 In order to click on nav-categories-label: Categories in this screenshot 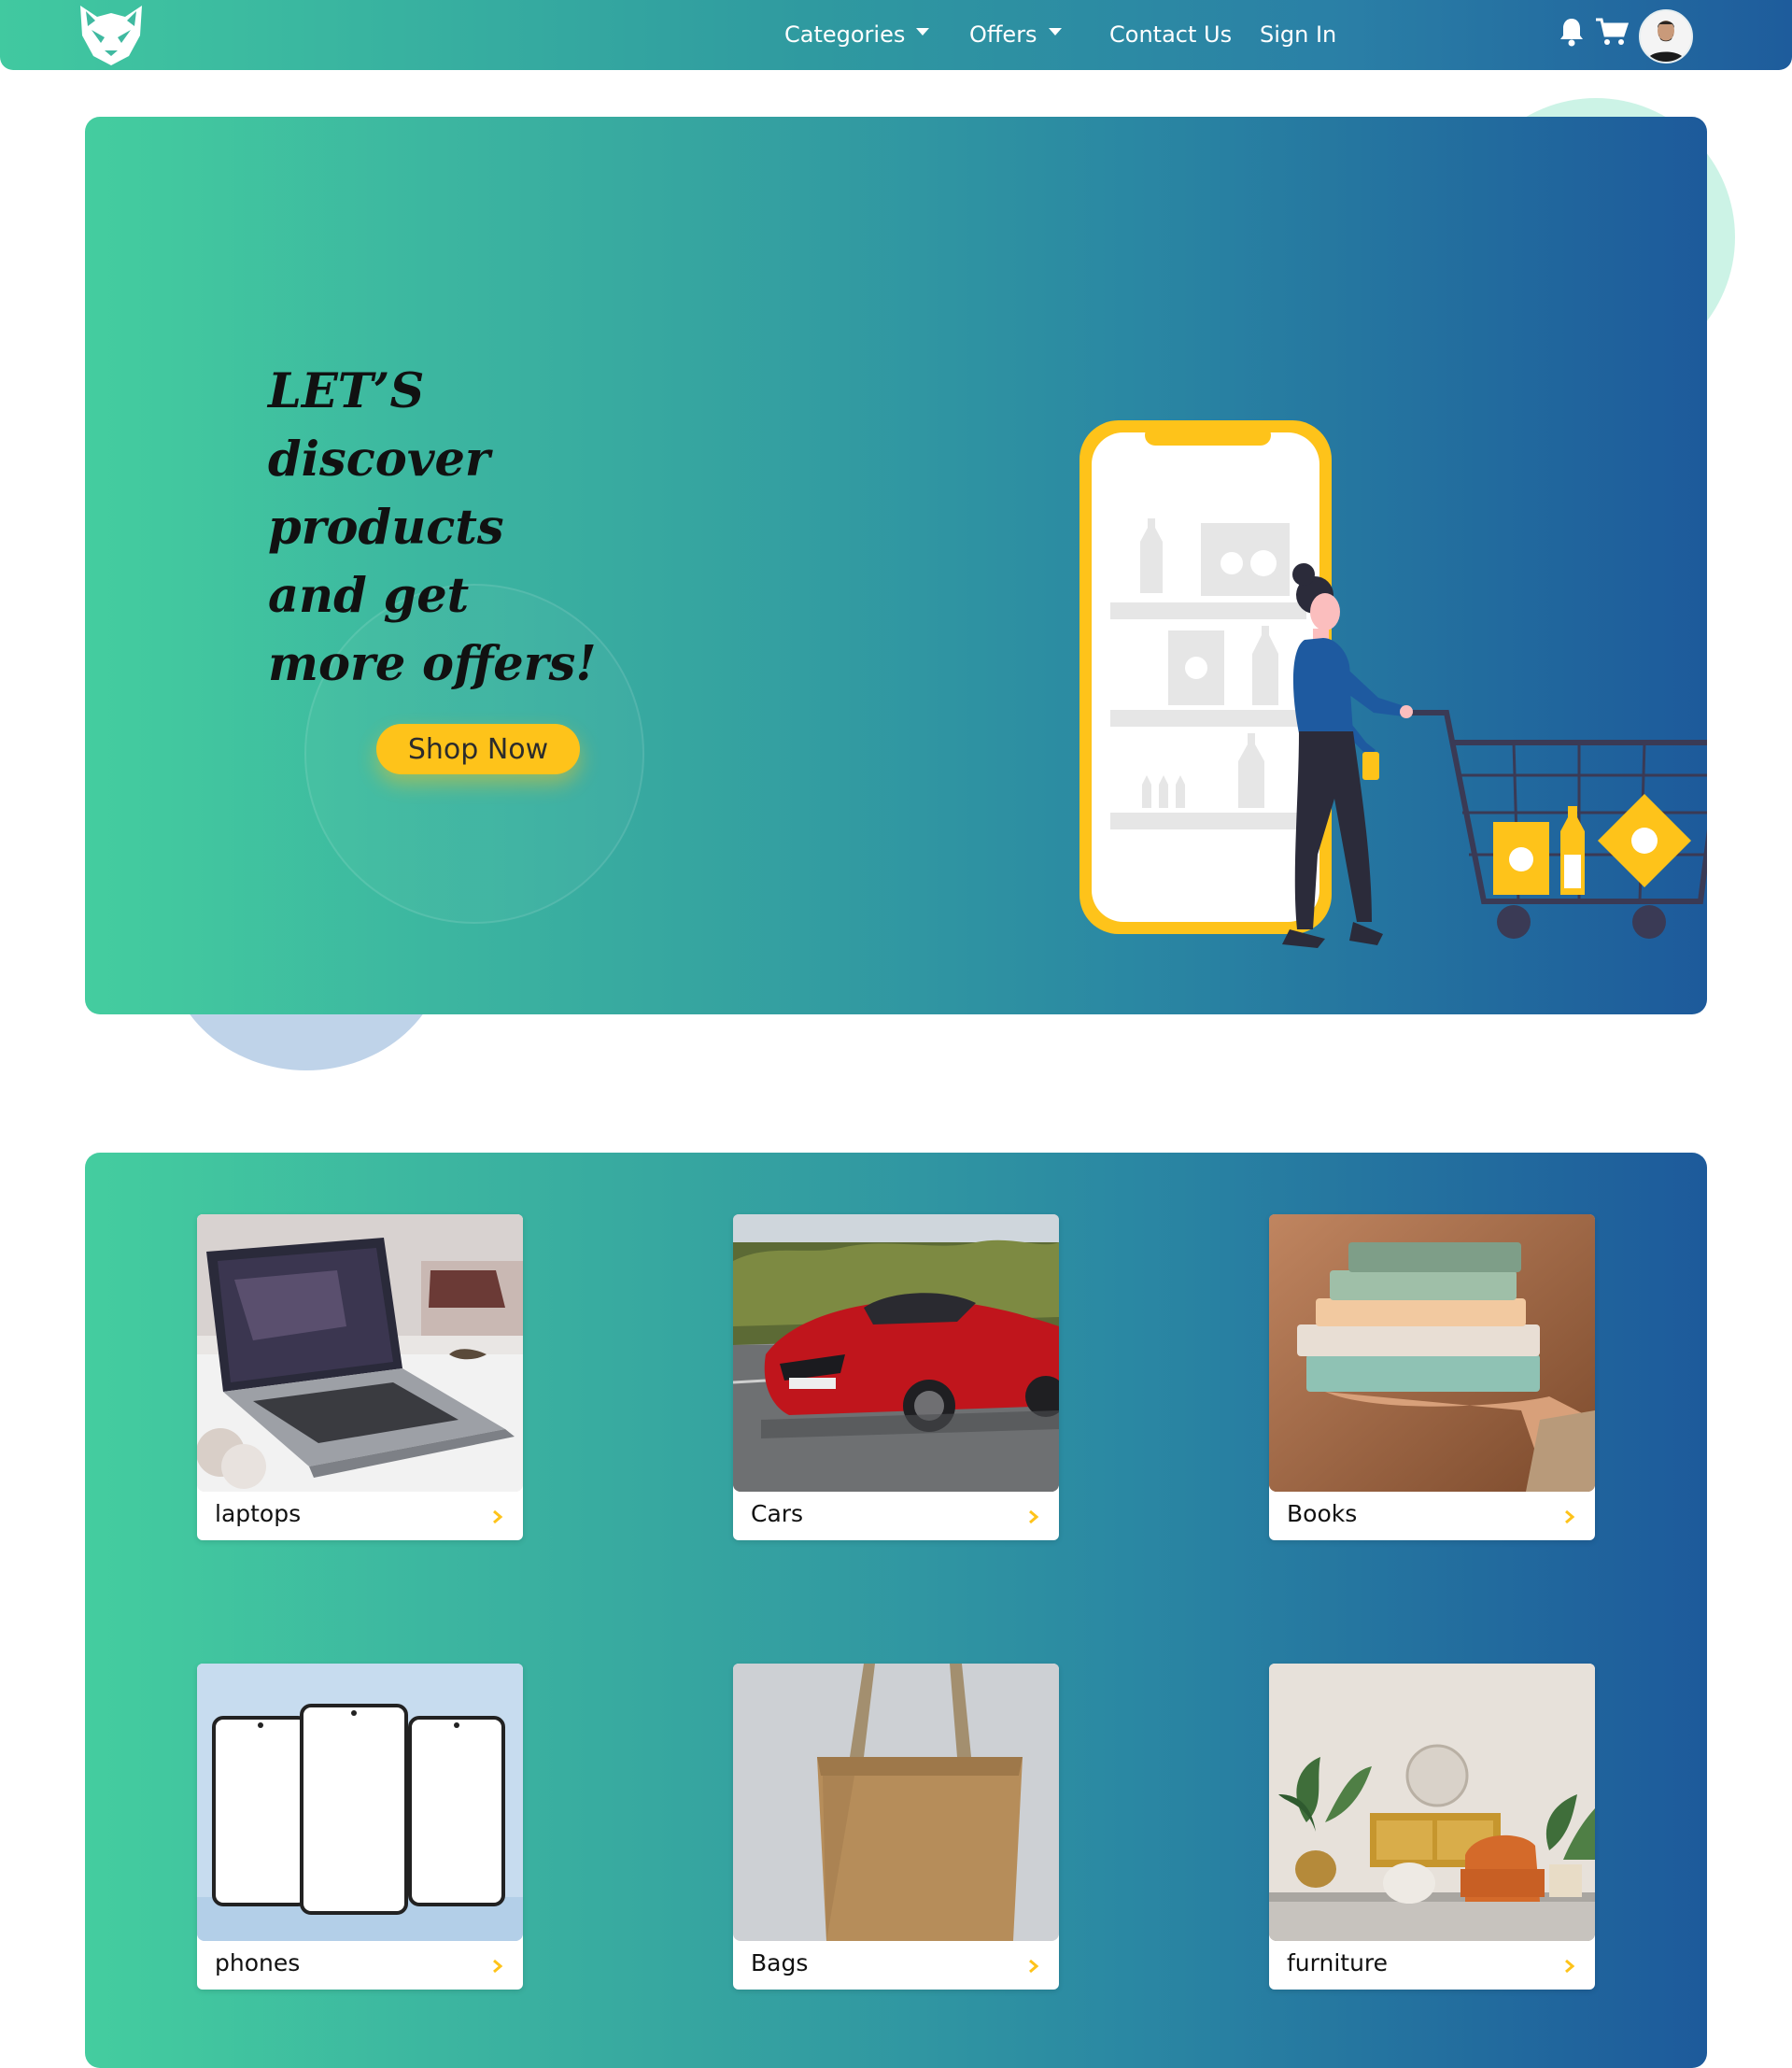, I will do `click(845, 34)`.